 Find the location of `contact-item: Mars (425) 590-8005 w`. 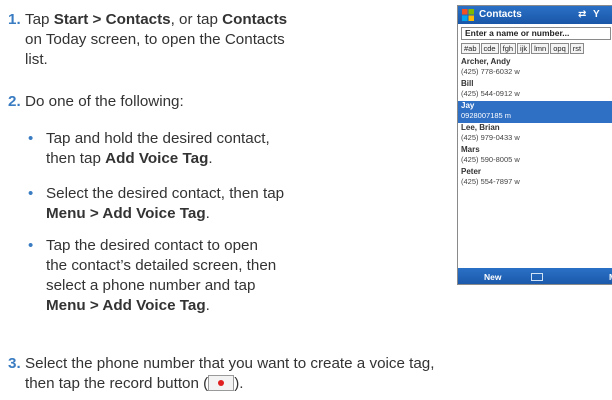

contact-item: Mars (425) 590-8005 w is located at coordinates (535, 156).